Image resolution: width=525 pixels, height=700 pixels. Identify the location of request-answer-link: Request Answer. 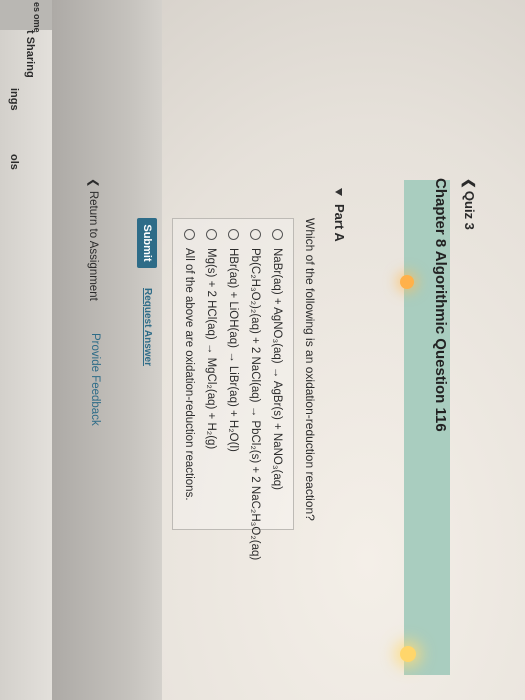
(147, 327).